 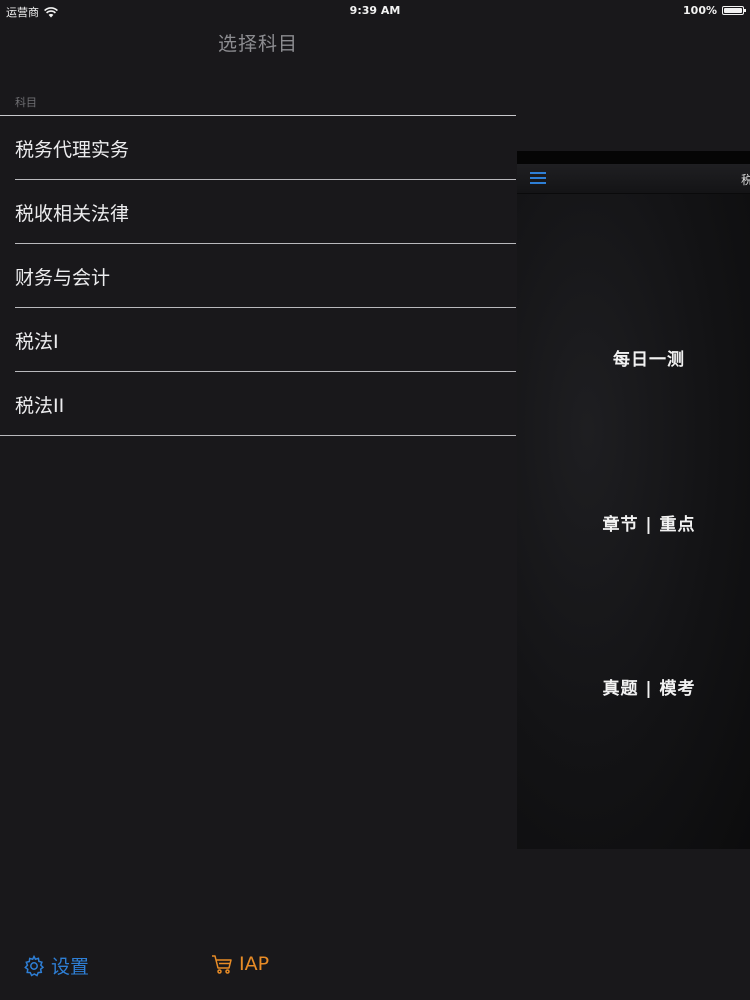 What do you see at coordinates (633, 179) in the screenshot?
I see `detail-navbar: 税` at bounding box center [633, 179].